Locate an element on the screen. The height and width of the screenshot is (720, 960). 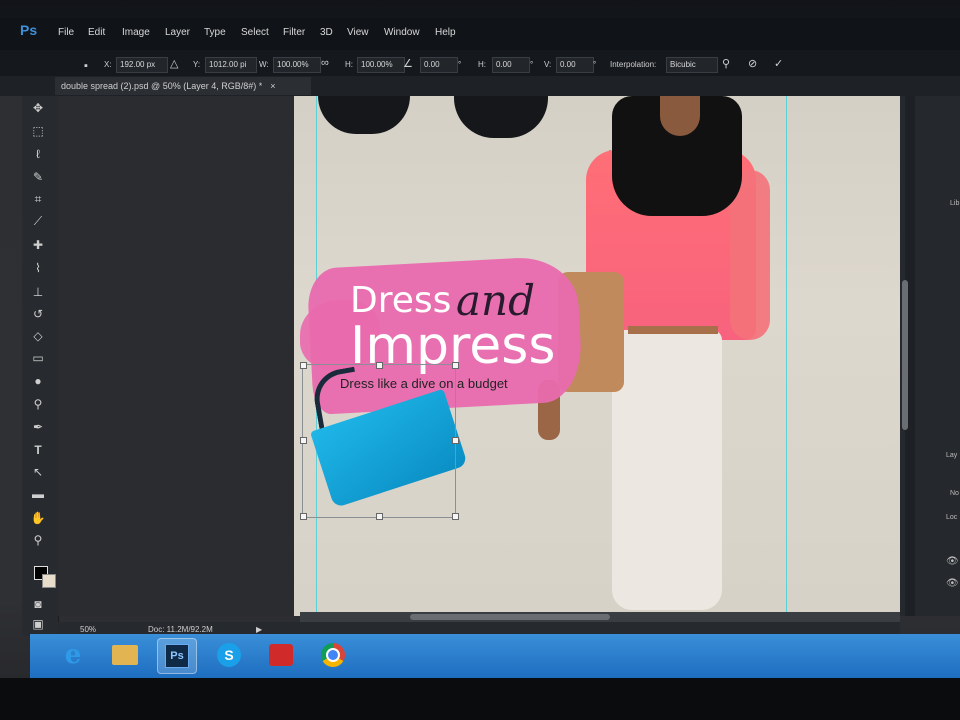
vskew-label: V: is located at coordinates (548, 64).